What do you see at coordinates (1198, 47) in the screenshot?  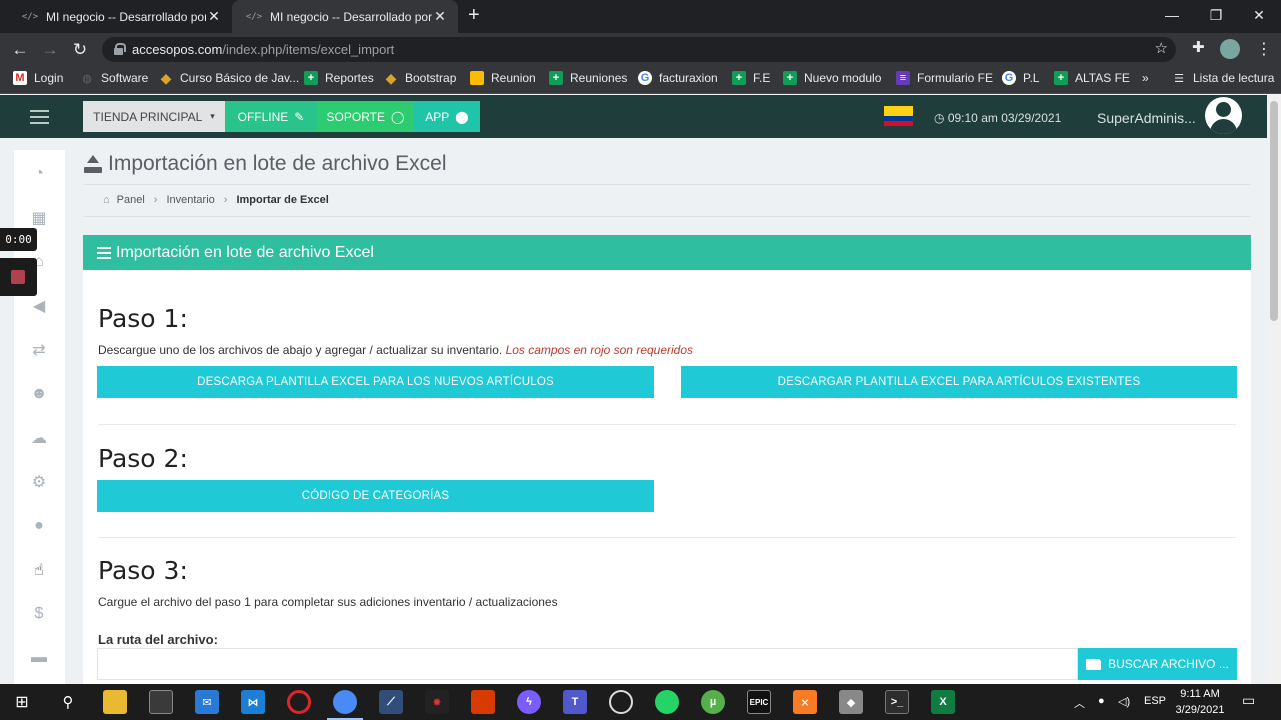 I see `extensions-icon: ✚` at bounding box center [1198, 47].